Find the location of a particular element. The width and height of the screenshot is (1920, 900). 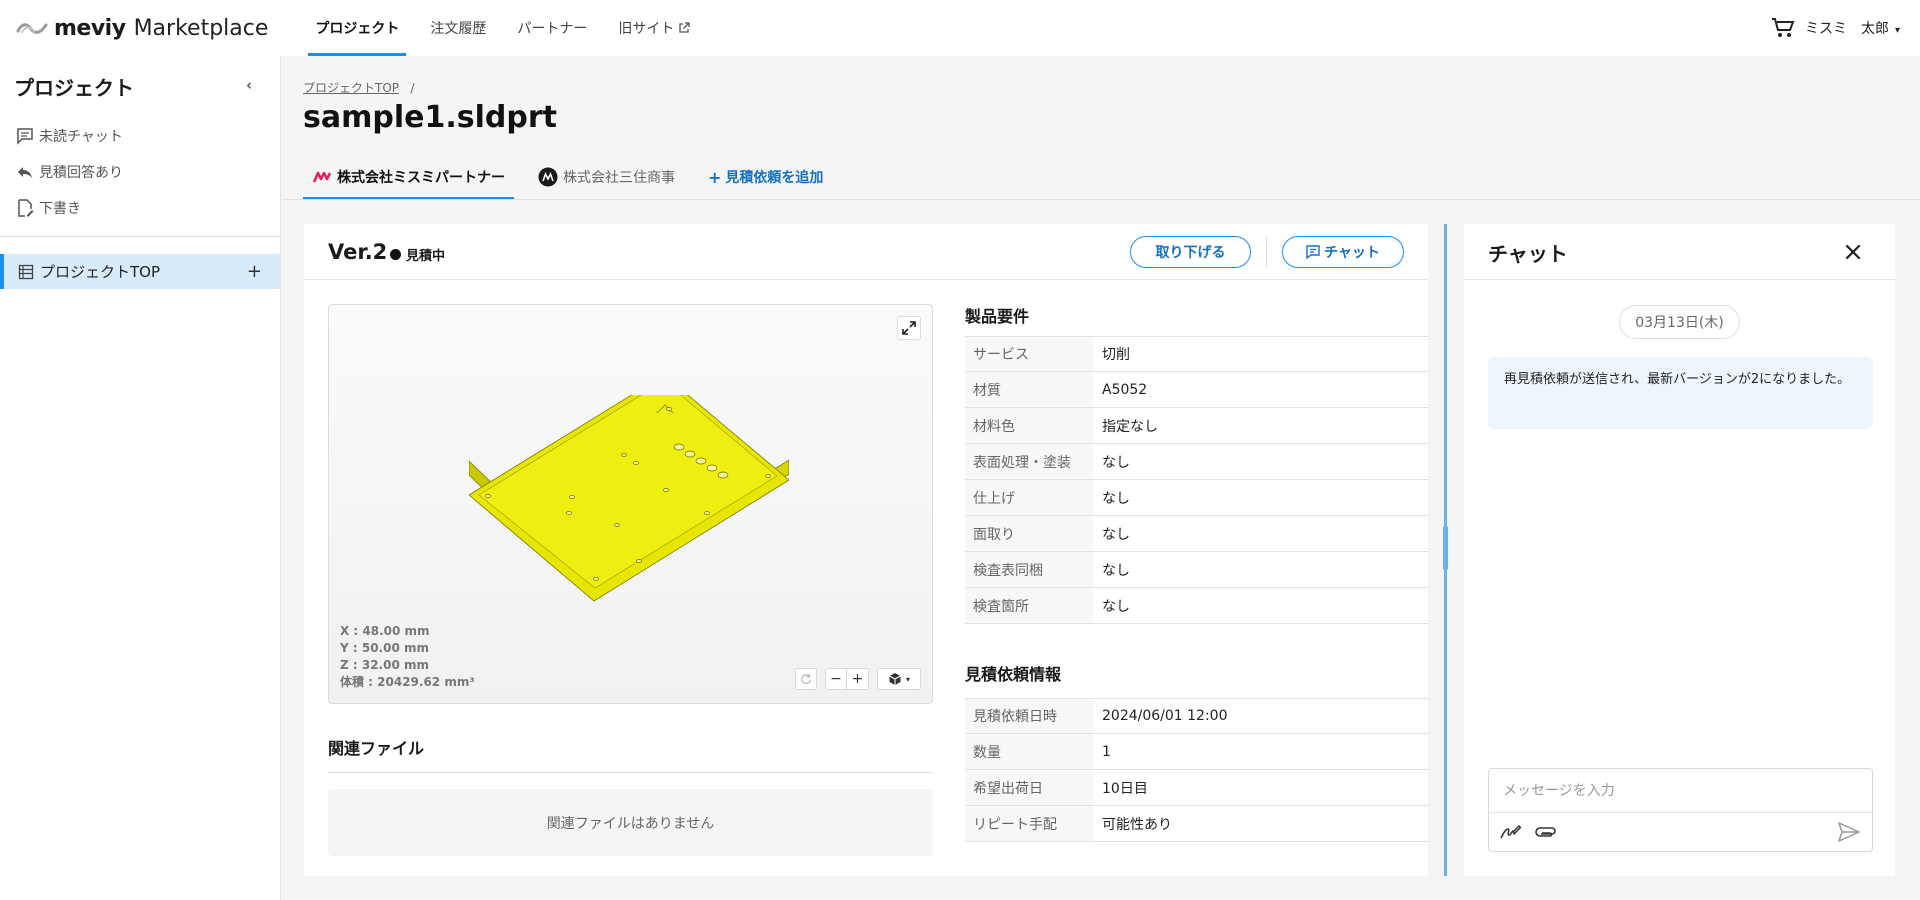

sidebar-filters: 未読チャット 見積回答あり 下書き is located at coordinates (69, 172).